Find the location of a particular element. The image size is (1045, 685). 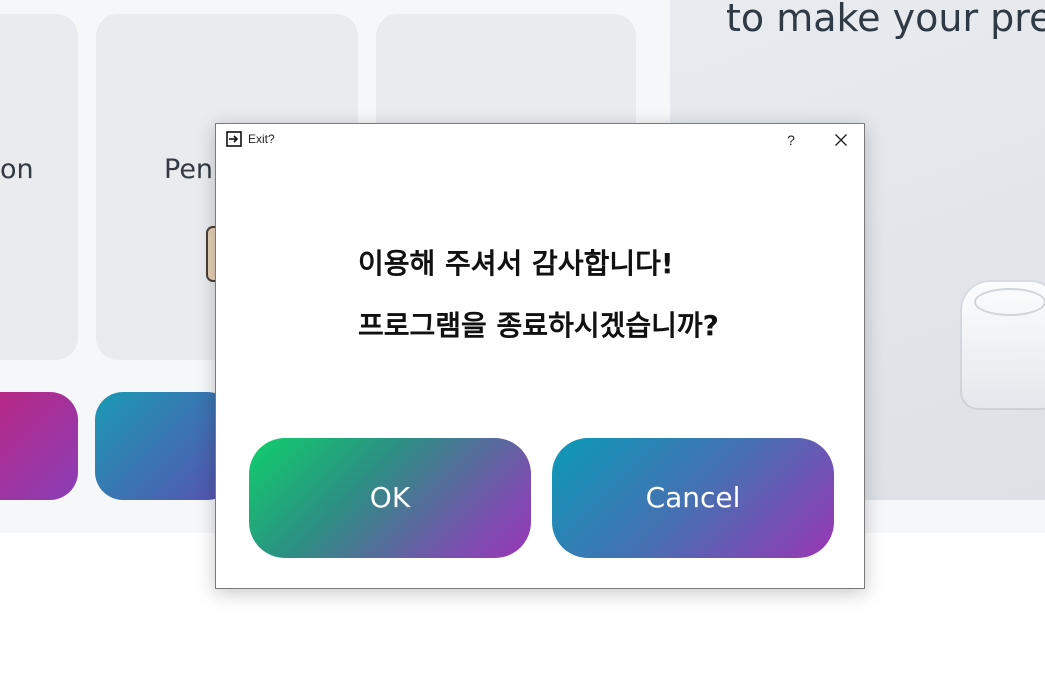

hero-text: to make your pres is located at coordinates (885, 20).